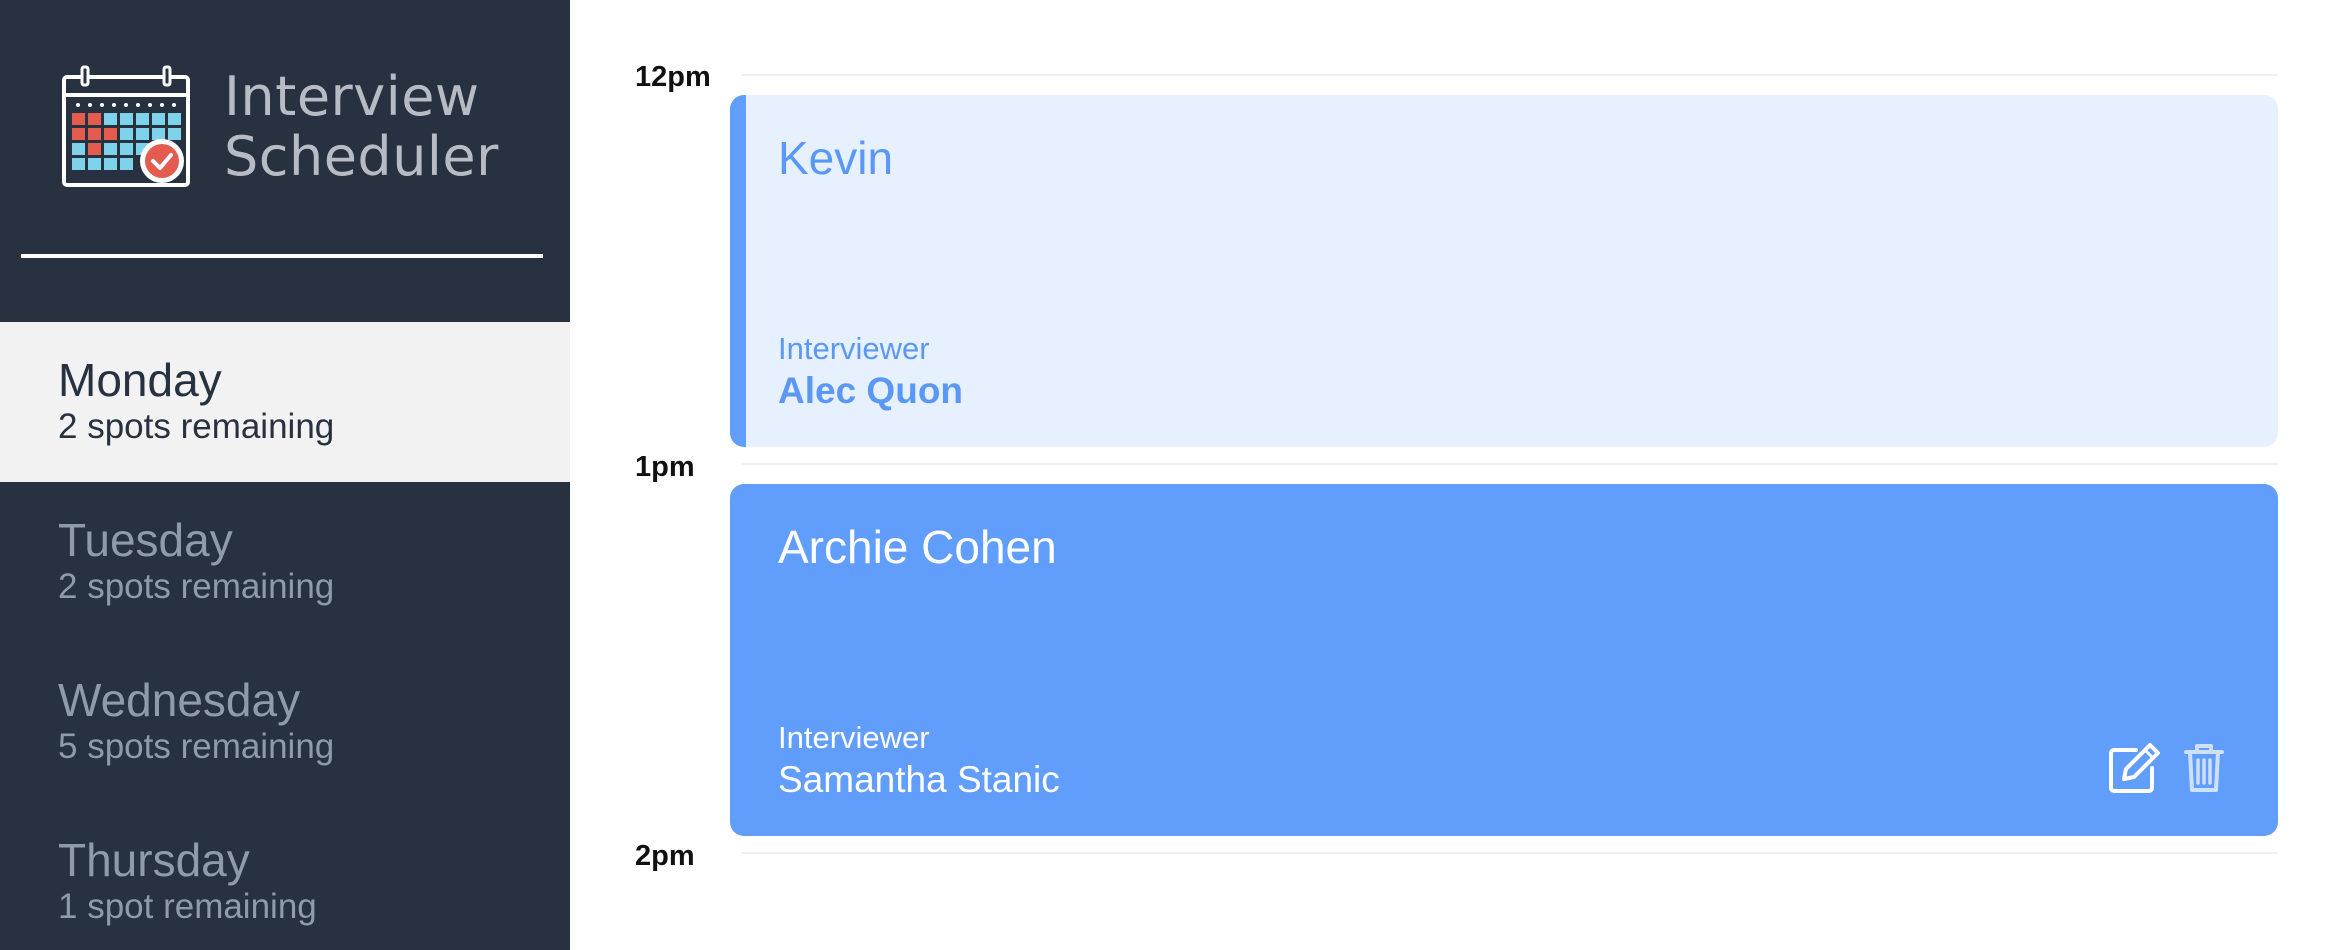 The height and width of the screenshot is (950, 2336). I want to click on day-name: Wednesday, so click(179, 700).